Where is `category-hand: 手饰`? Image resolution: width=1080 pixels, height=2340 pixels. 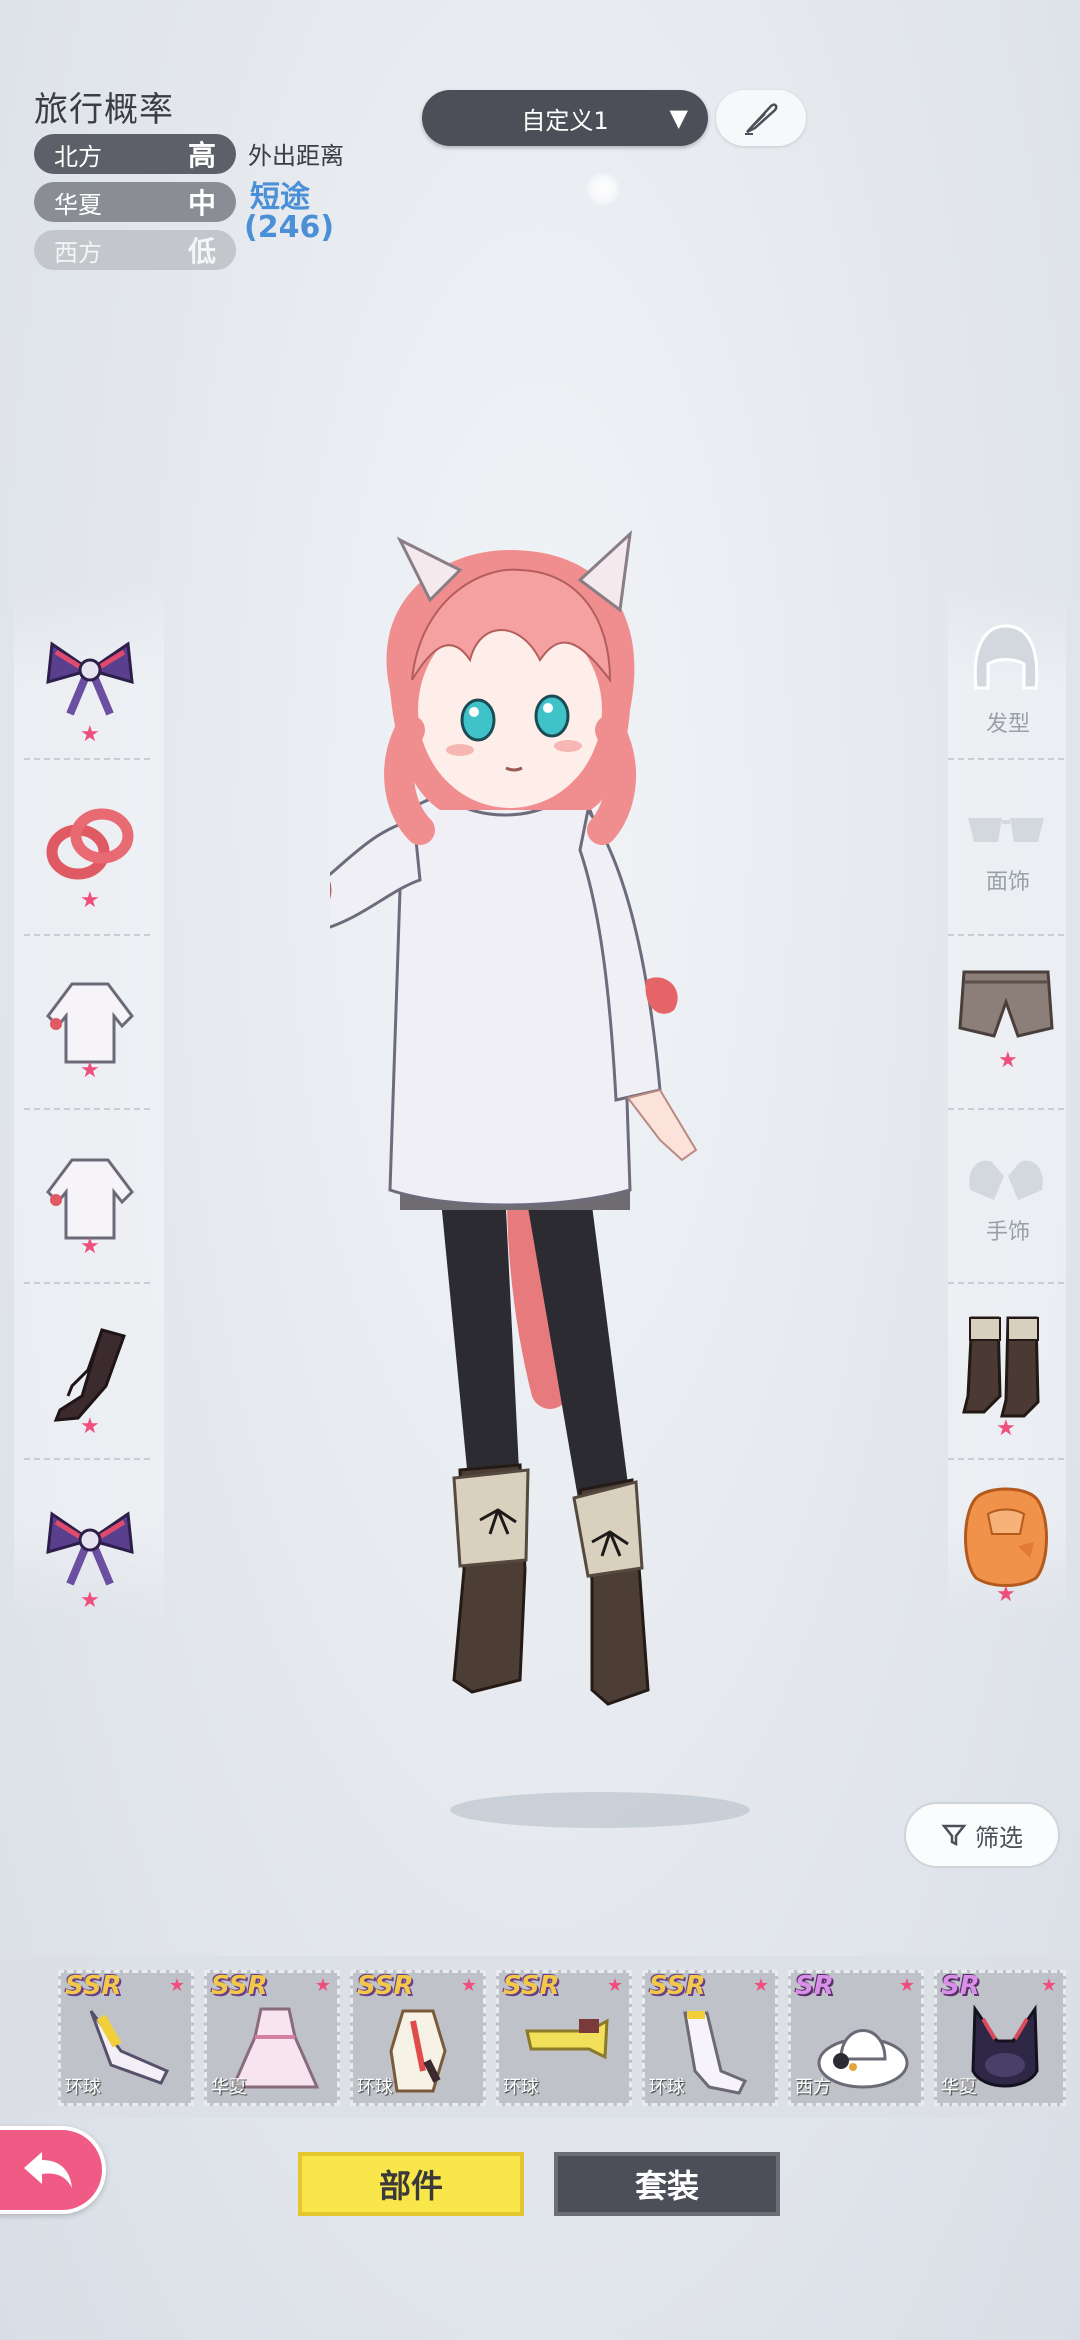
category-hand: 手饰 is located at coordinates (1007, 1217).